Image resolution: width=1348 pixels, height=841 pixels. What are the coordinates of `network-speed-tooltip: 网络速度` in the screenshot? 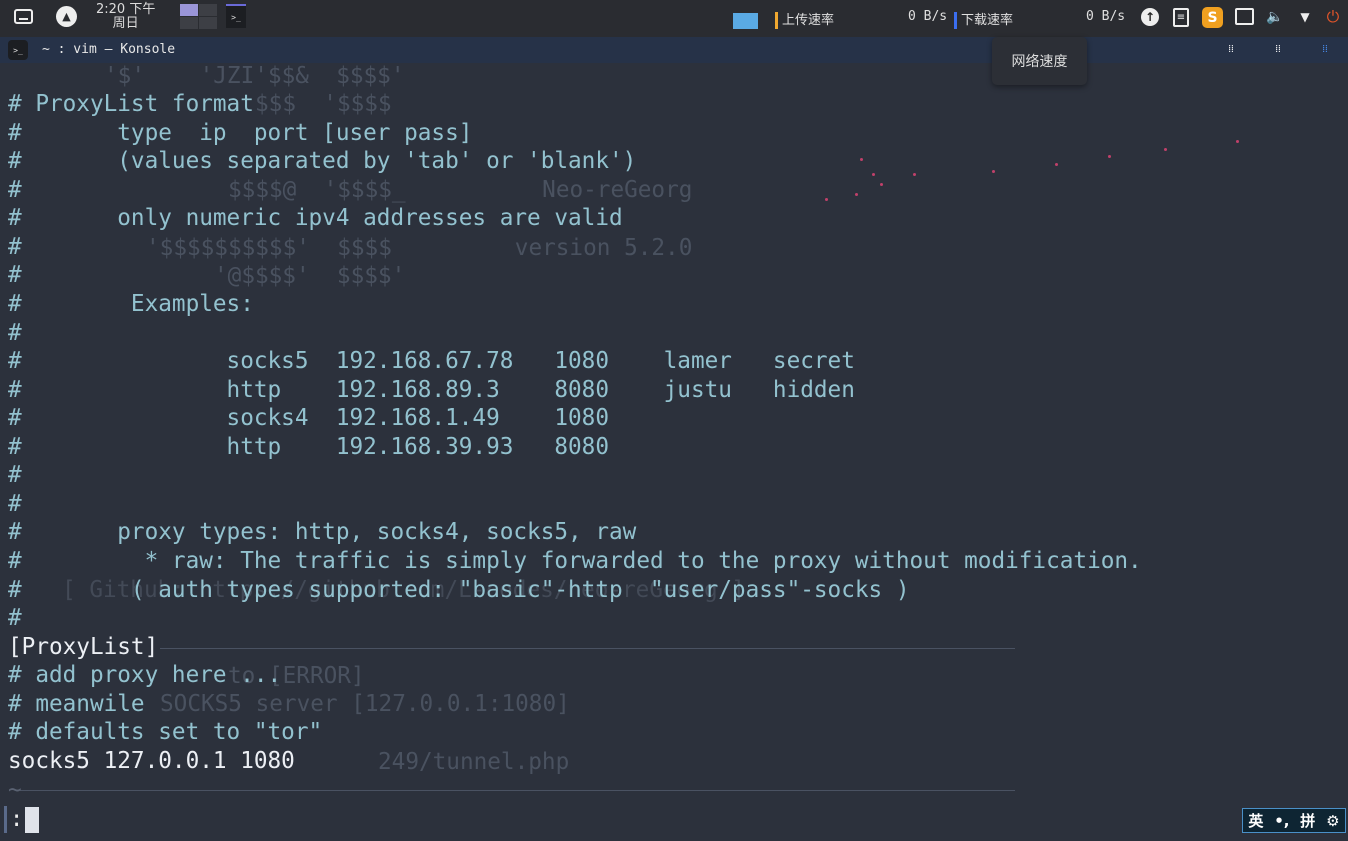 It's located at (1039, 61).